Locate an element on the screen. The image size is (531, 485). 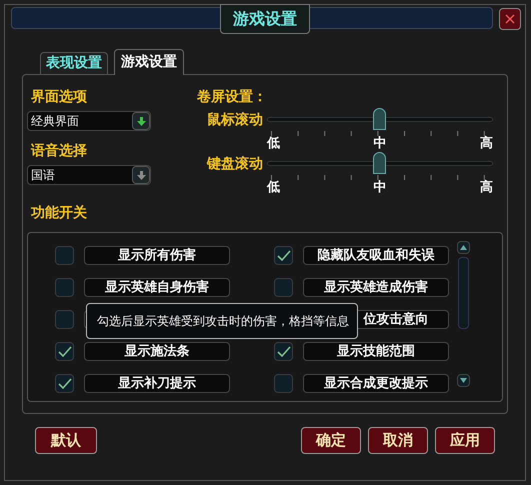
option-label: 隐藏队友吸血和失误 is located at coordinates (376, 256).